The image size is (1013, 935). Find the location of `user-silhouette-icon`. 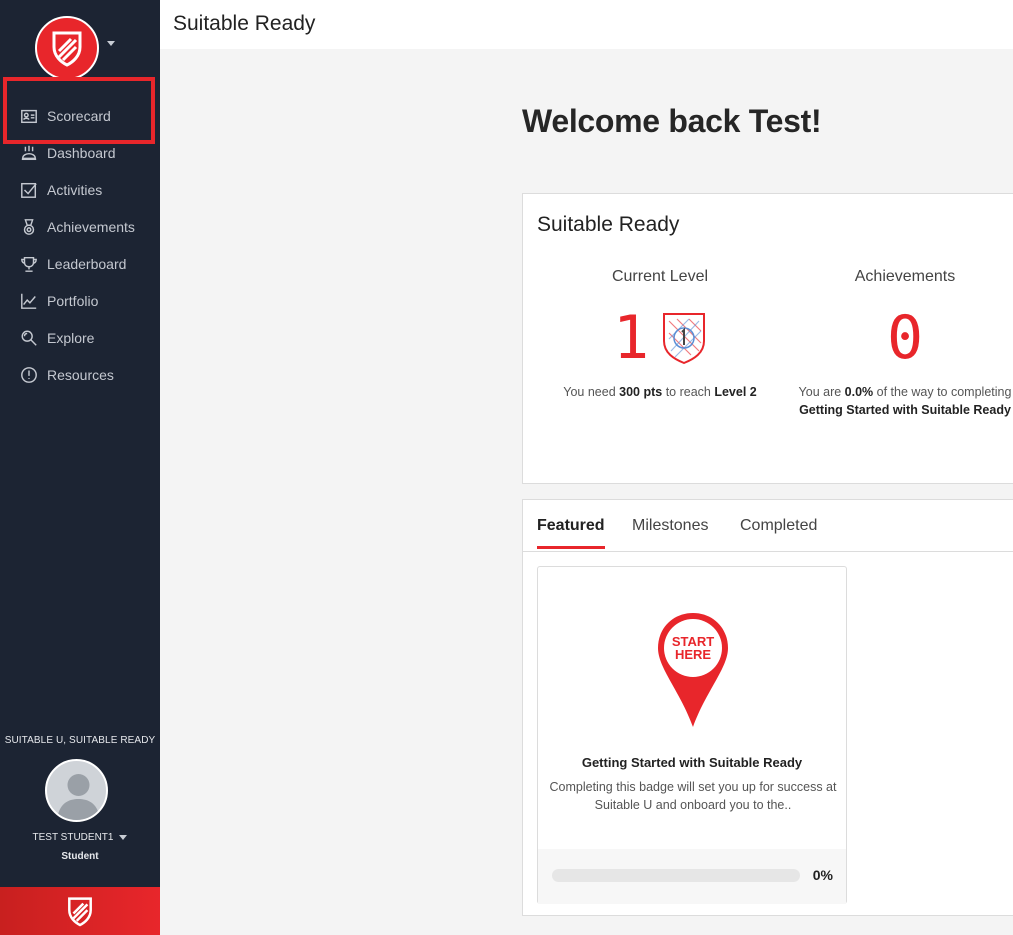

user-silhouette-icon is located at coordinates (78, 797).